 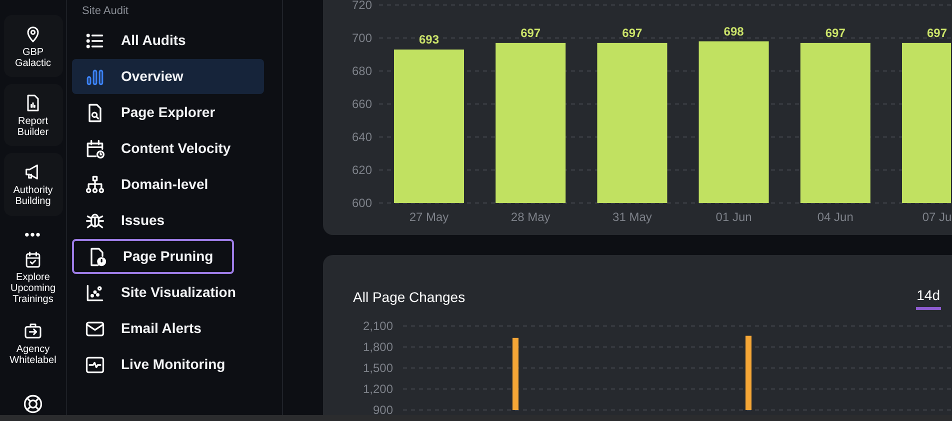 I want to click on axis-label: 31 May, so click(x=632, y=217).